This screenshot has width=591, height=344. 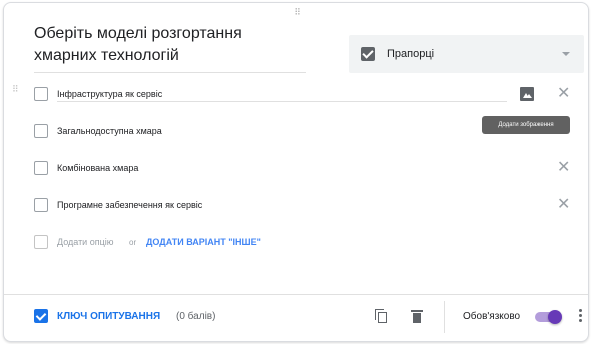 What do you see at coordinates (549, 317) in the screenshot?
I see `required-toggle` at bounding box center [549, 317].